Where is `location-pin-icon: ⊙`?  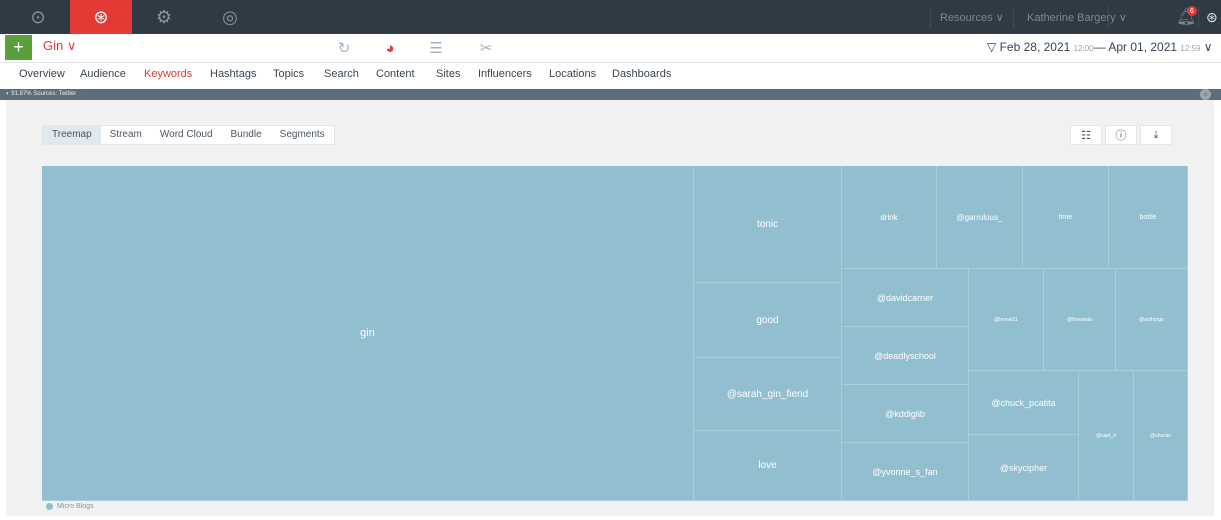
location-pin-icon: ⊙ is located at coordinates (38, 17).